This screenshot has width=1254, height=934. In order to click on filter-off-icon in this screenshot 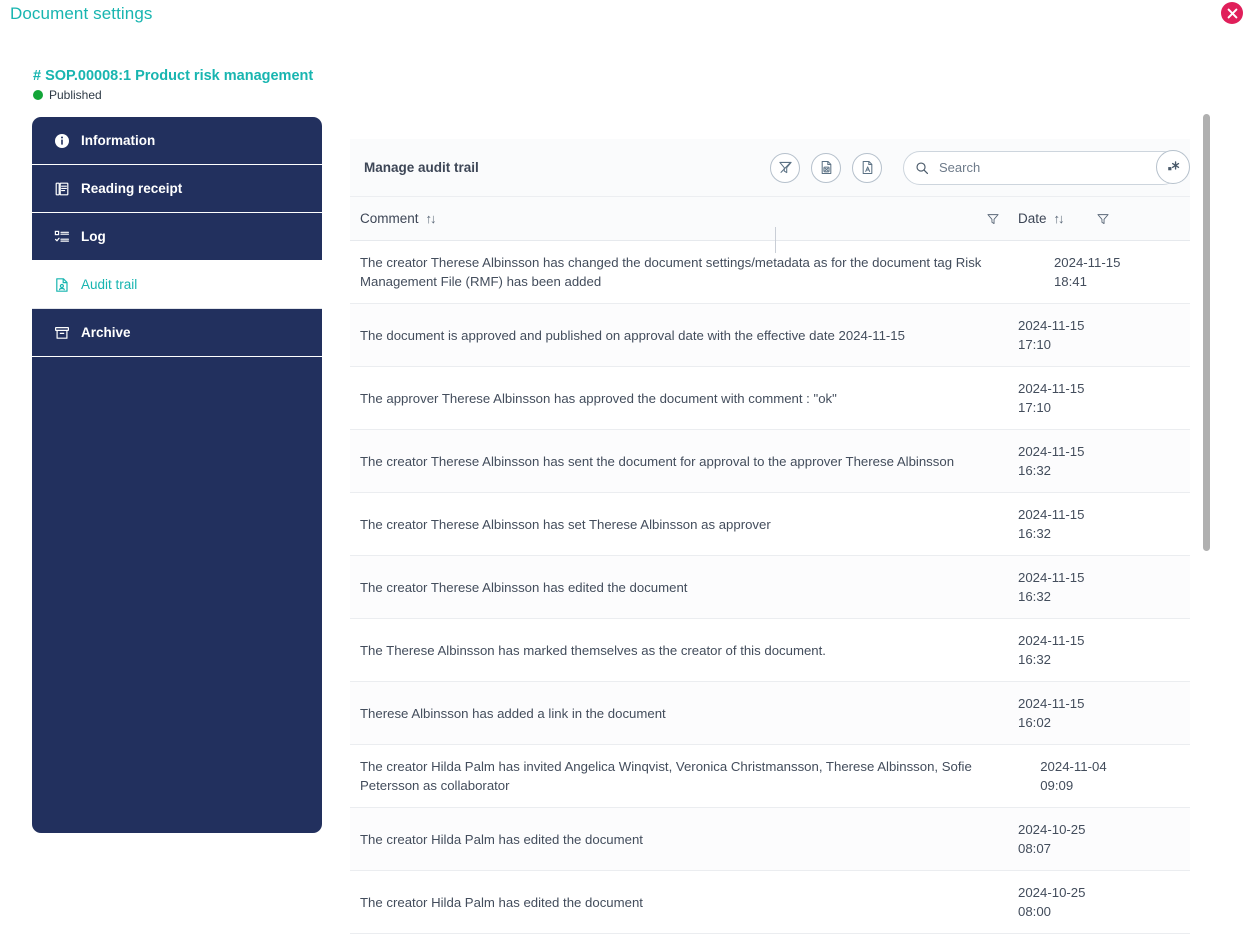, I will do `click(785, 167)`.